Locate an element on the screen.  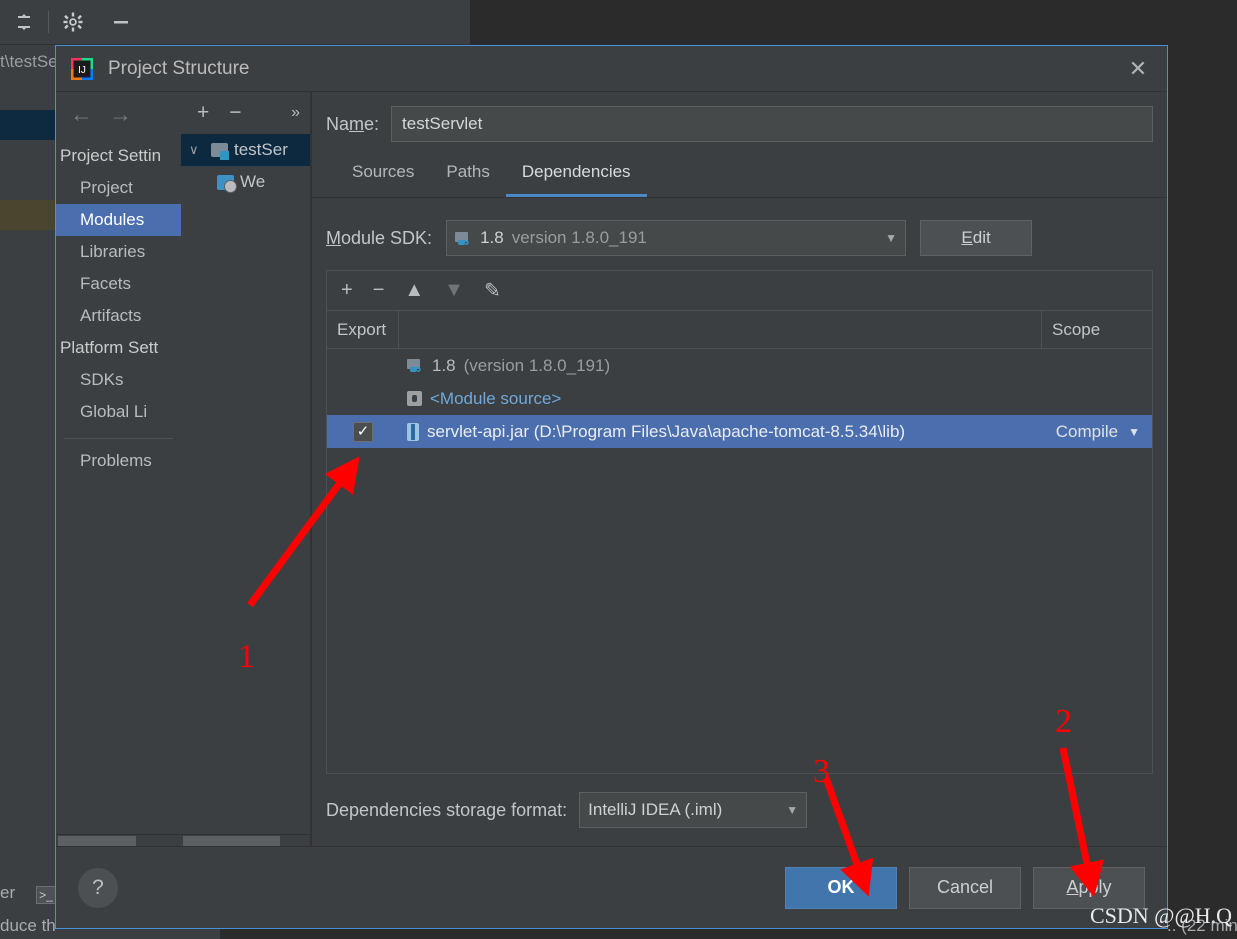
table-row: <Module source> is located at coordinates (739, 398).